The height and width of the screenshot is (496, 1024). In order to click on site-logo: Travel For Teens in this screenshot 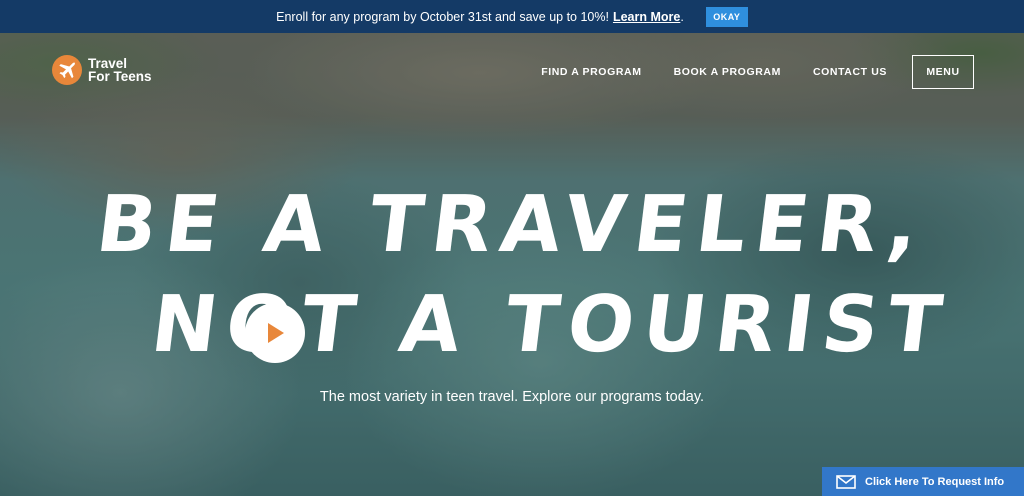, I will do `click(102, 70)`.